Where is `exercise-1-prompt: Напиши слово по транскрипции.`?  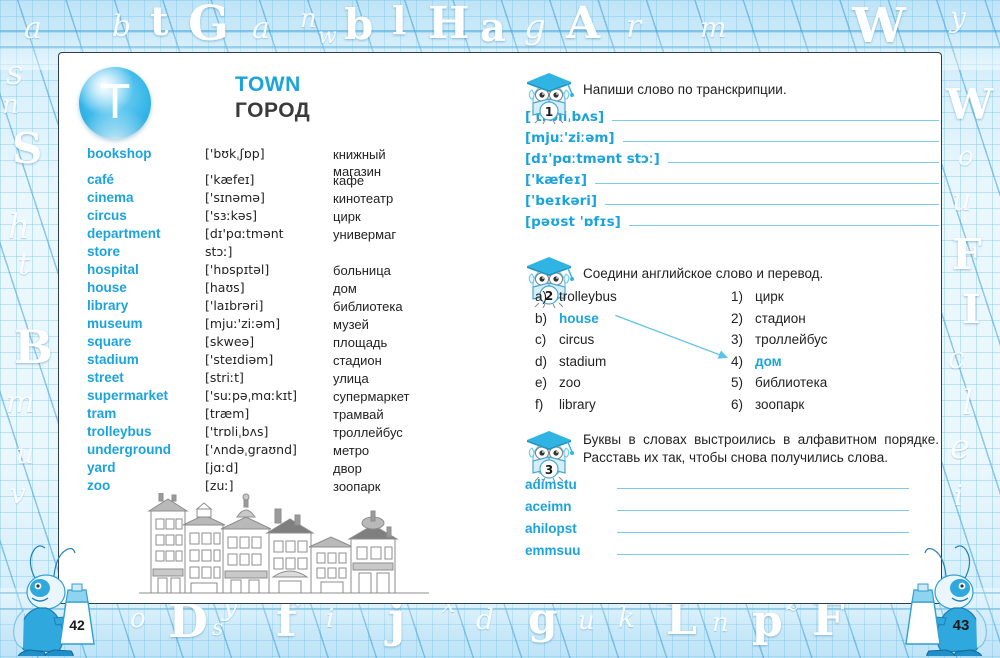
exercise-1-prompt: Напиши слово по транскрипции. is located at coordinates (685, 89).